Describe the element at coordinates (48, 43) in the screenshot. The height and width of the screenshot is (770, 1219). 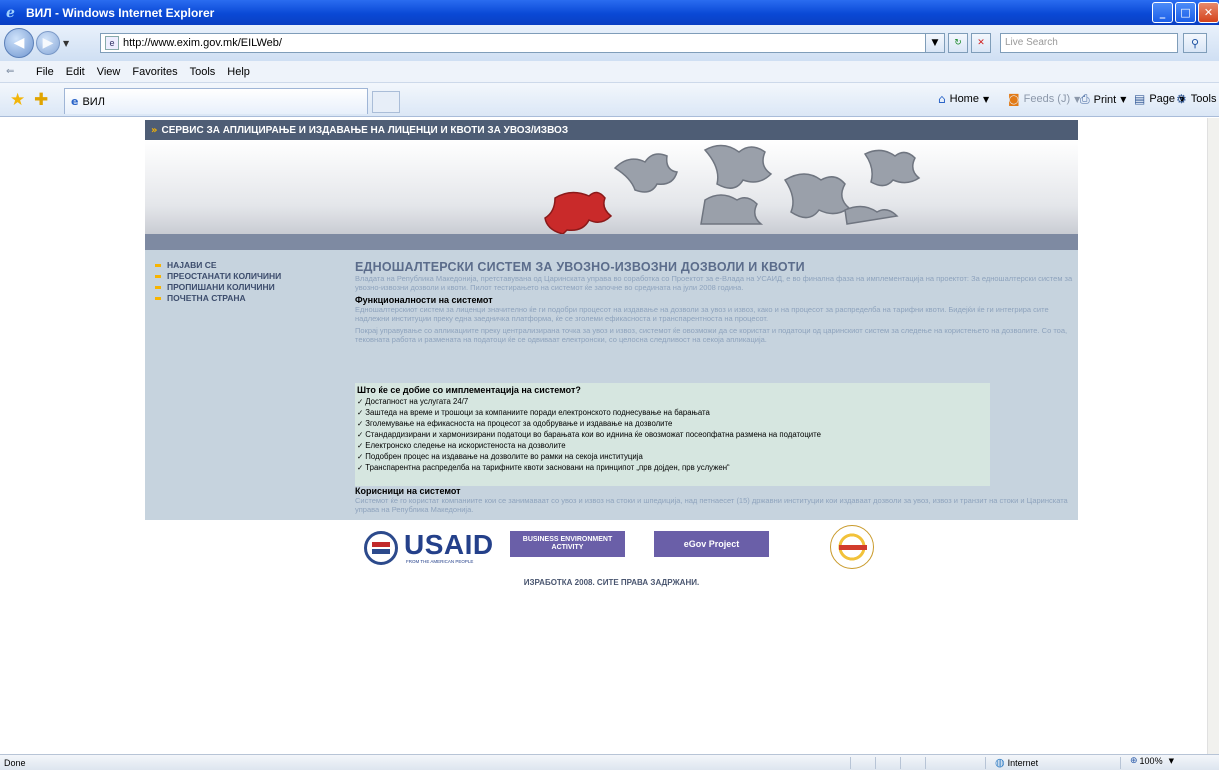
I see `forward-button: ▶` at that location.